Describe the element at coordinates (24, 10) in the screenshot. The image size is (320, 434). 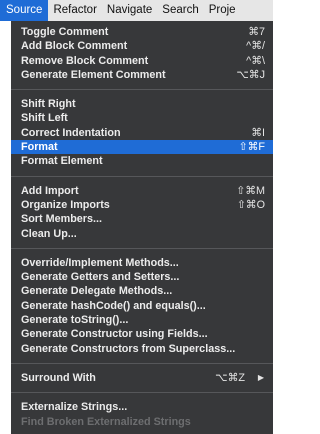
I see `menubar-item-source: Source` at that location.